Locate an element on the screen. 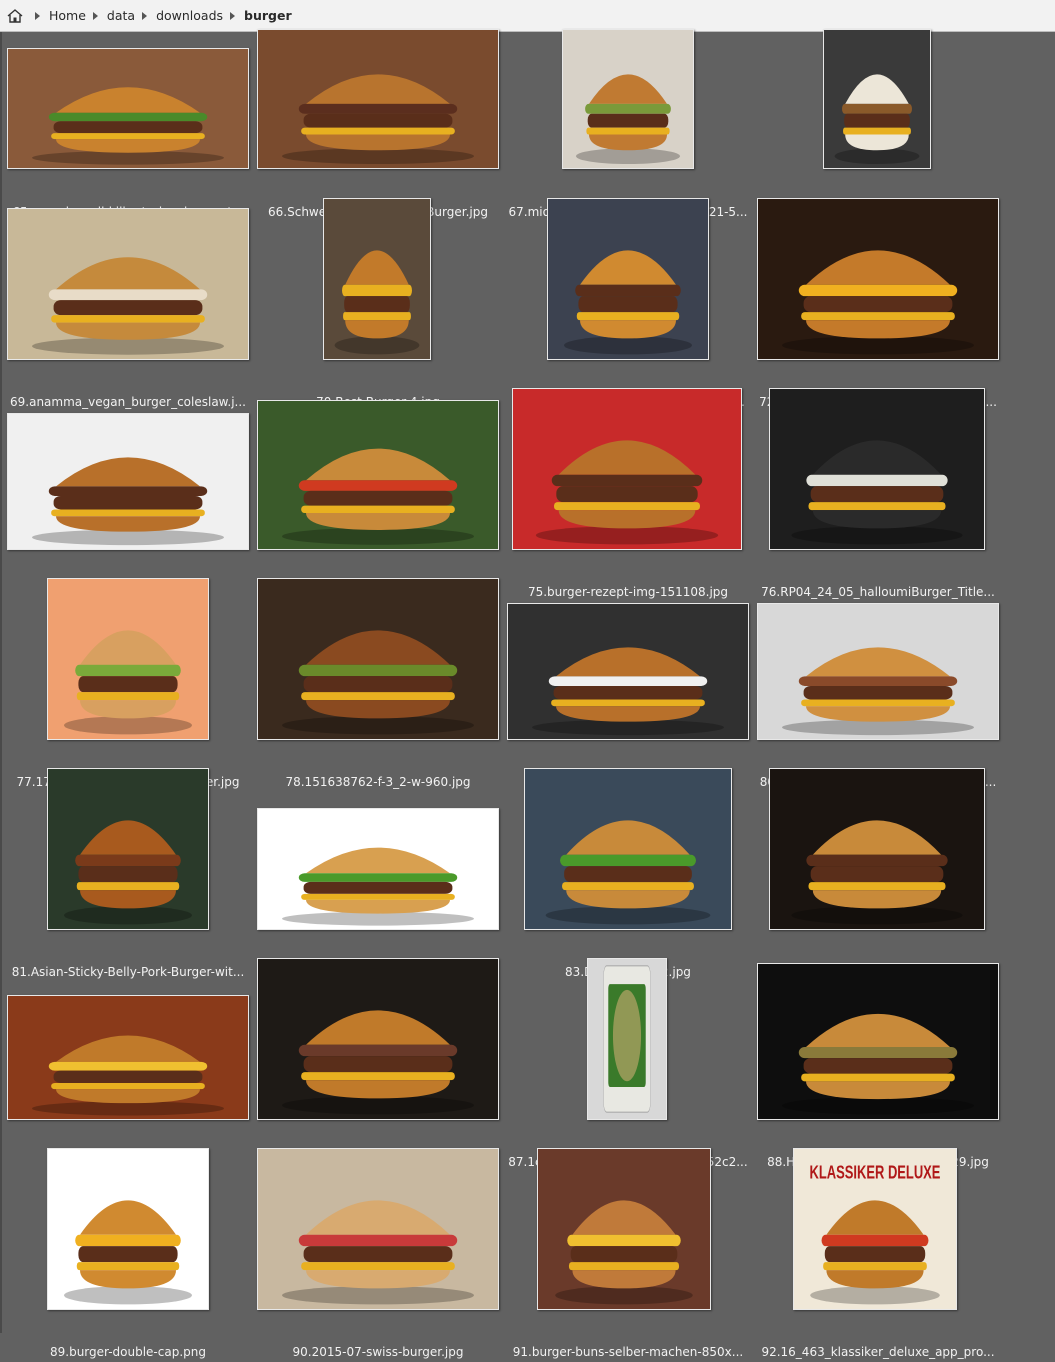 Image resolution: width=1055 pixels, height=1362 pixels. home-icon is located at coordinates (15, 16).